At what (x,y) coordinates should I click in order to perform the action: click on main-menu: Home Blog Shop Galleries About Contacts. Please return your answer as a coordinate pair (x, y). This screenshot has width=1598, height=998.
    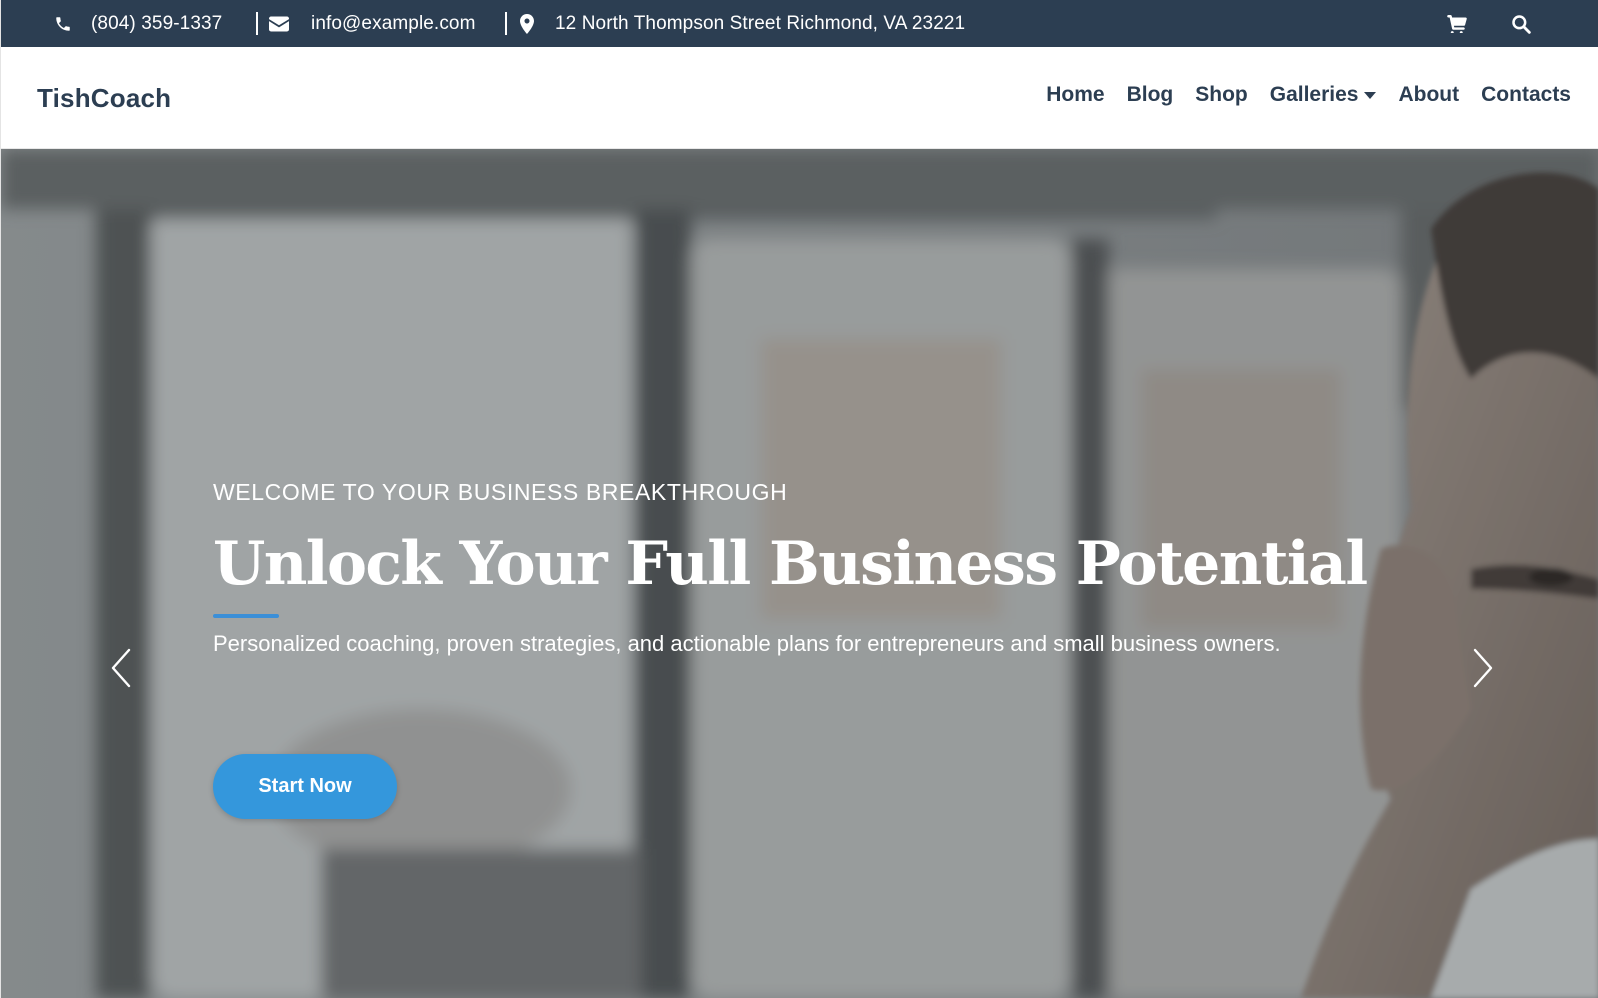
    Looking at the image, I should click on (1297, 95).